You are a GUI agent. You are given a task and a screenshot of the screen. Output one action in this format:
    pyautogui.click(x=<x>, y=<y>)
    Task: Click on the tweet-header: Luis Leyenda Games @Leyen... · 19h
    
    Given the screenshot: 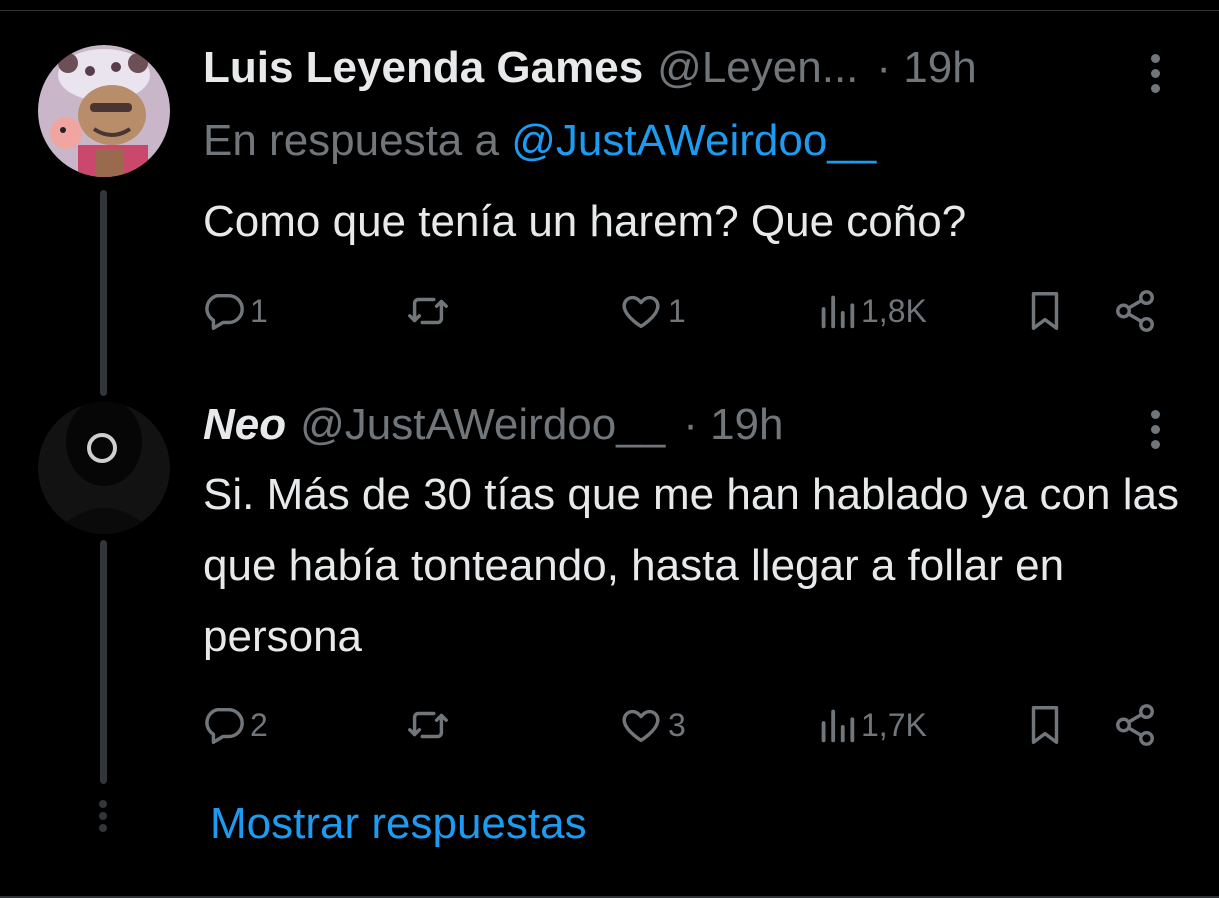 What is the action you would take?
    pyautogui.click(x=590, y=68)
    